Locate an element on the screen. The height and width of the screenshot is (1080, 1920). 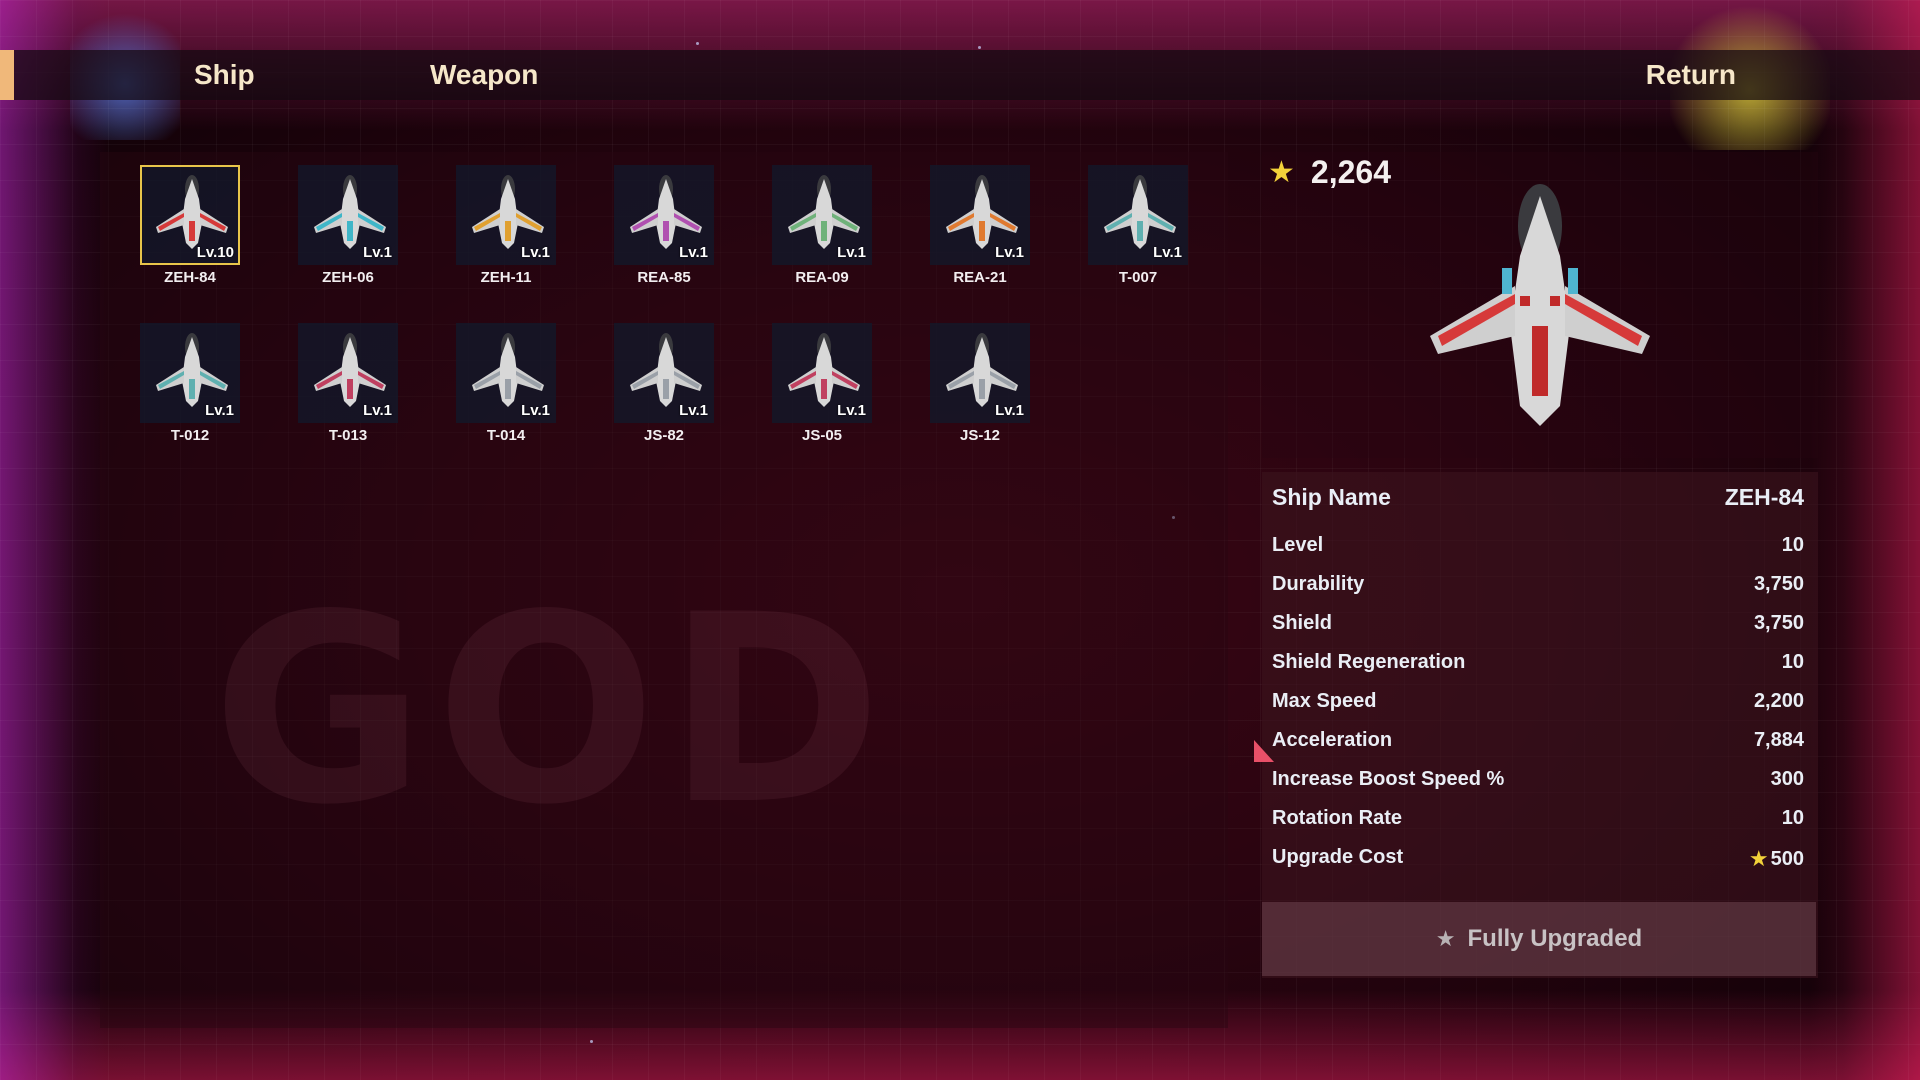
cursor-pointer-icon is located at coordinates (1264, 751).